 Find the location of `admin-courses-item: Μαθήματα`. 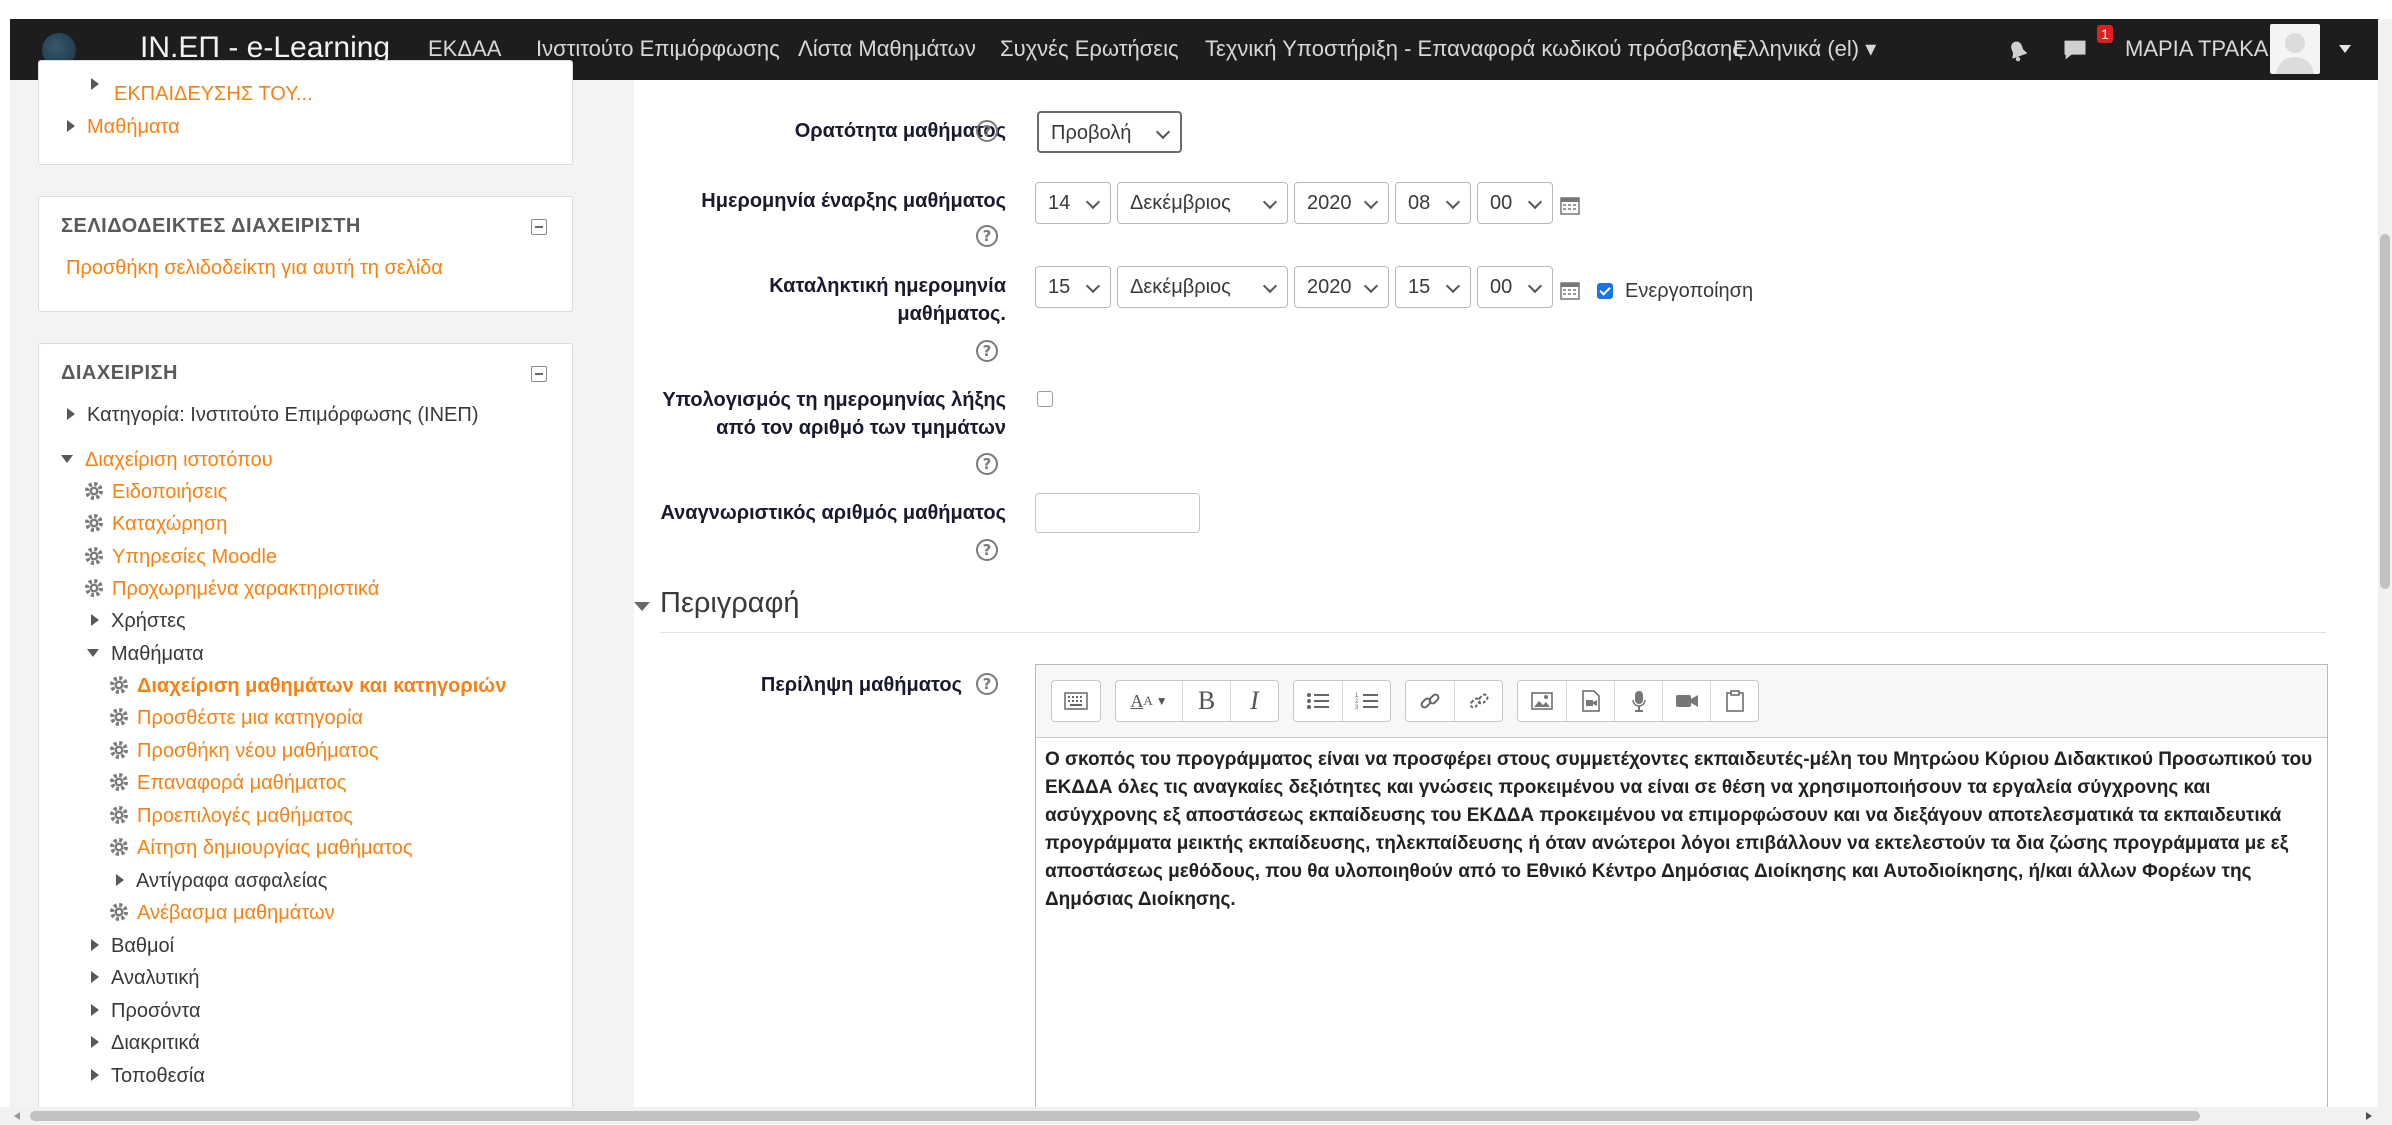

admin-courses-item: Μαθήματα is located at coordinates (145, 654).